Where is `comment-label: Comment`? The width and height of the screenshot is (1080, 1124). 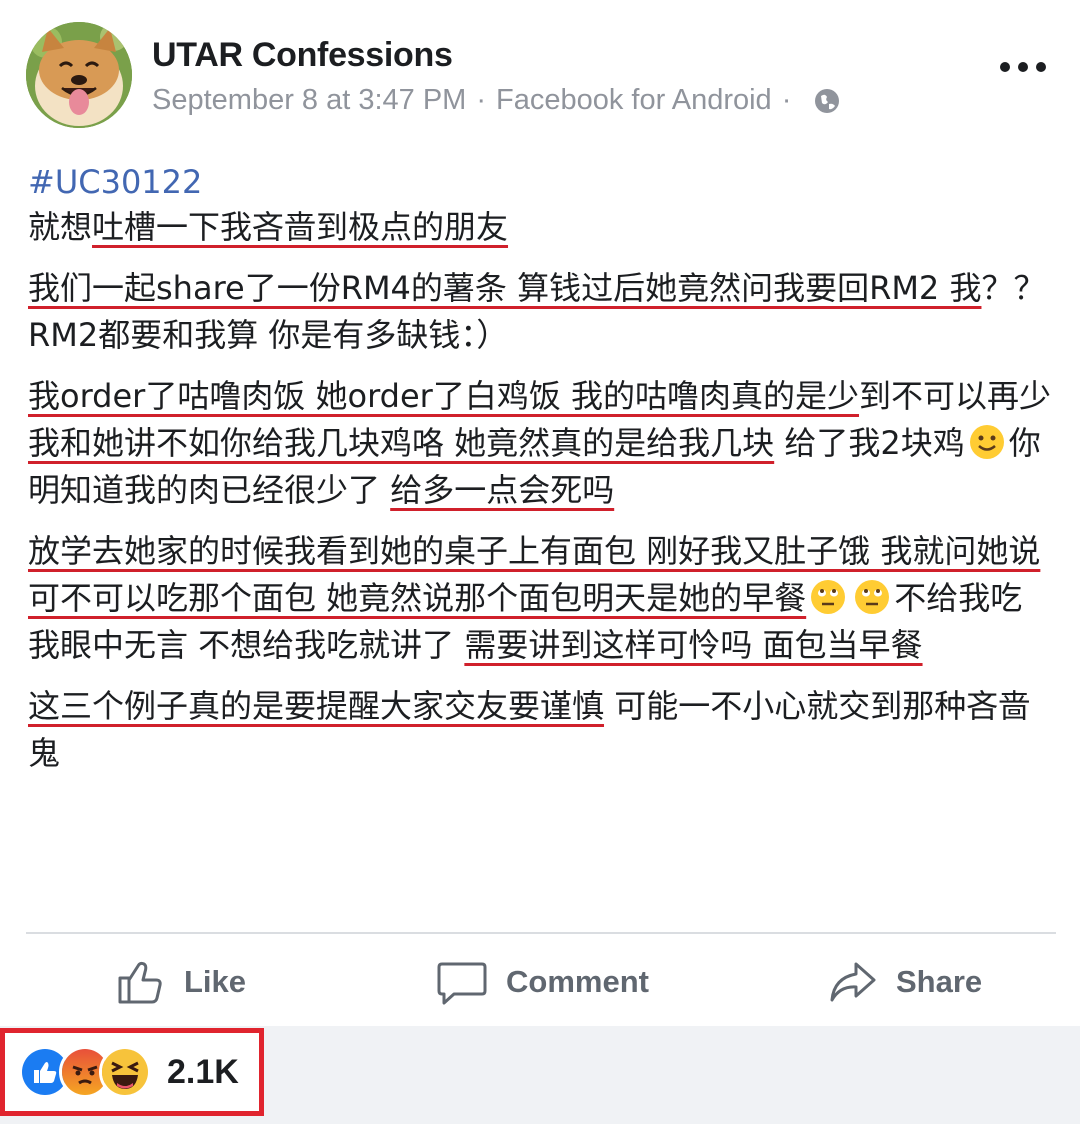
comment-label: Comment is located at coordinates (577, 981).